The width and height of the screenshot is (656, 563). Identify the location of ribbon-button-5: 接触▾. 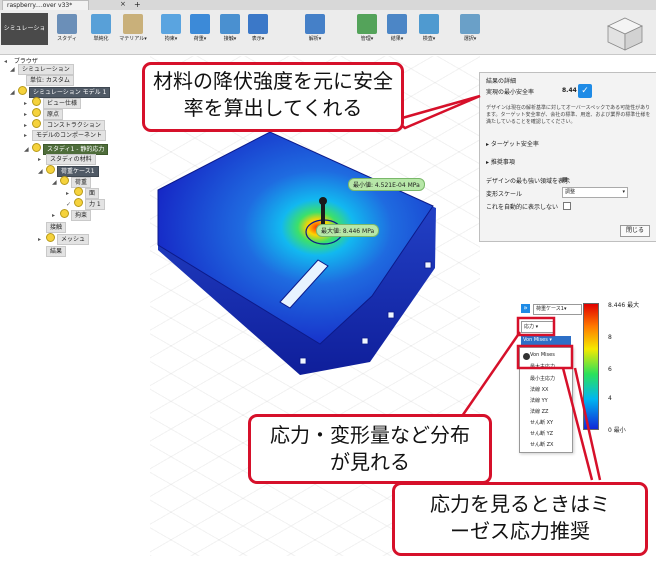
(230, 32).